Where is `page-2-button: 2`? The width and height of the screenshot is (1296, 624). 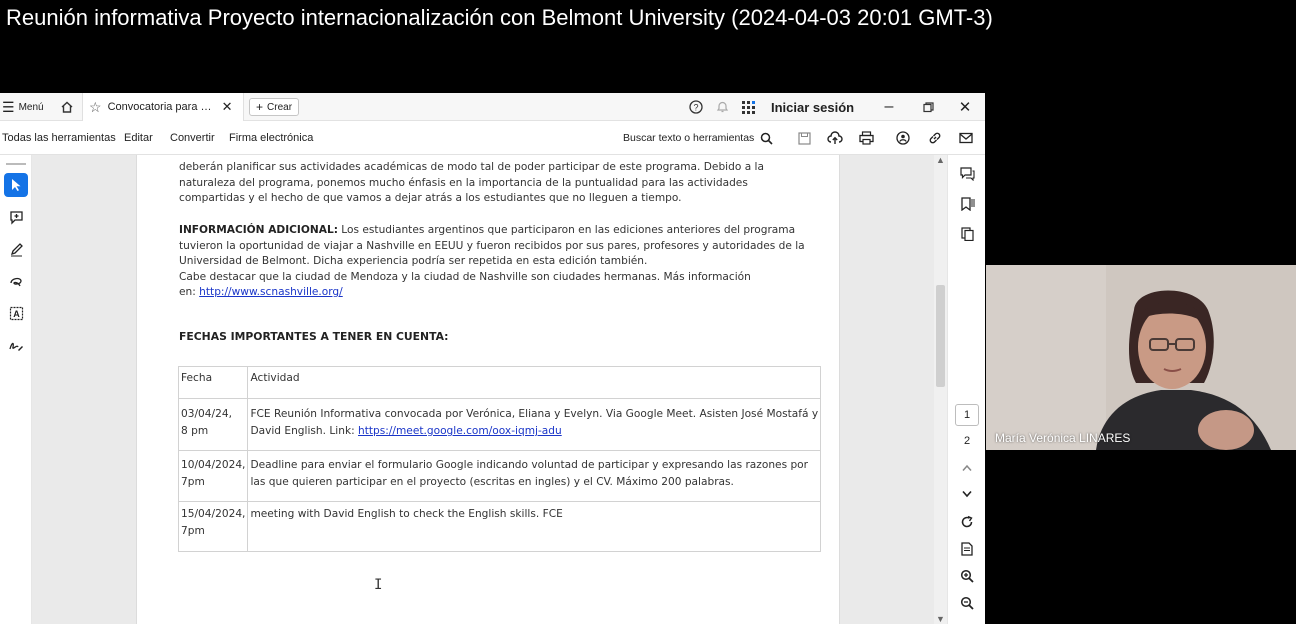
page-2-button: 2 is located at coordinates (967, 441).